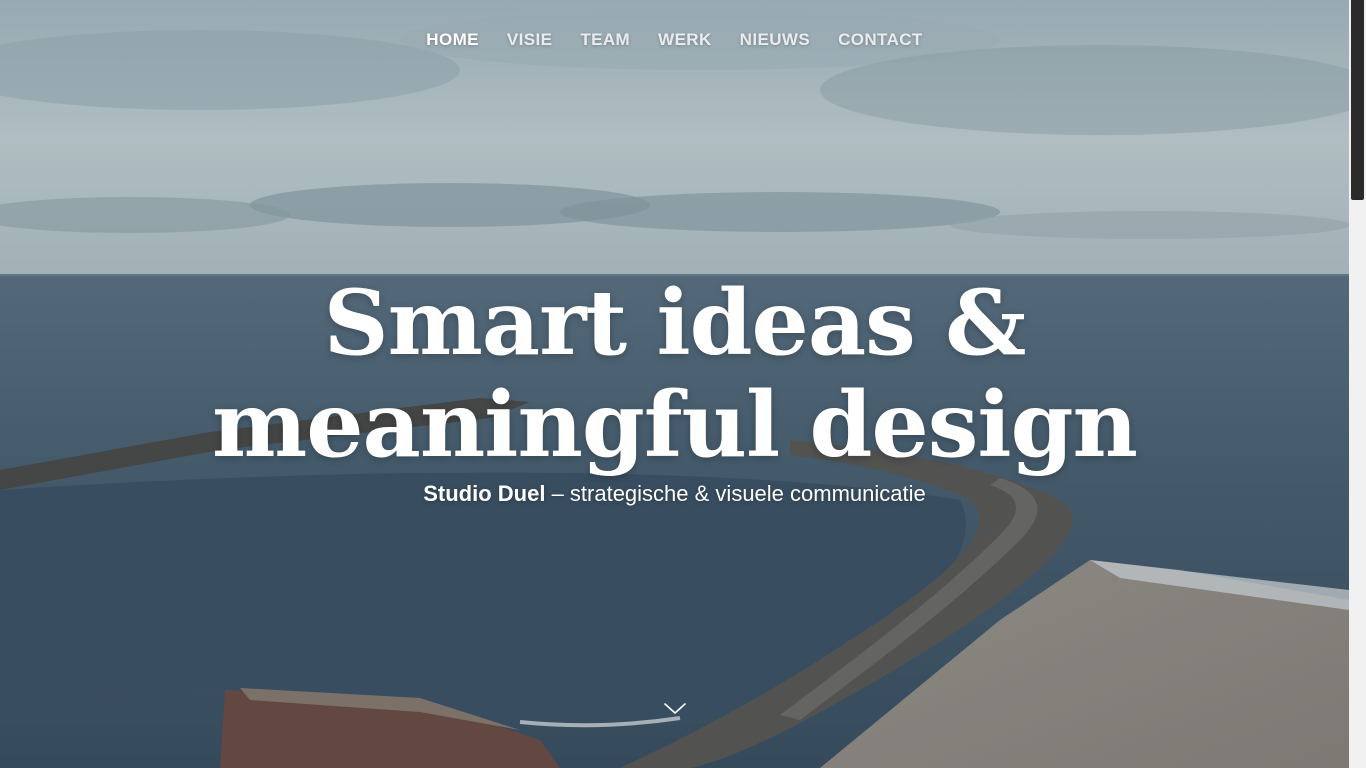 The image size is (1366, 768). I want to click on hero-subtitle-text: – strategische & visuele communicatie, so click(735, 493).